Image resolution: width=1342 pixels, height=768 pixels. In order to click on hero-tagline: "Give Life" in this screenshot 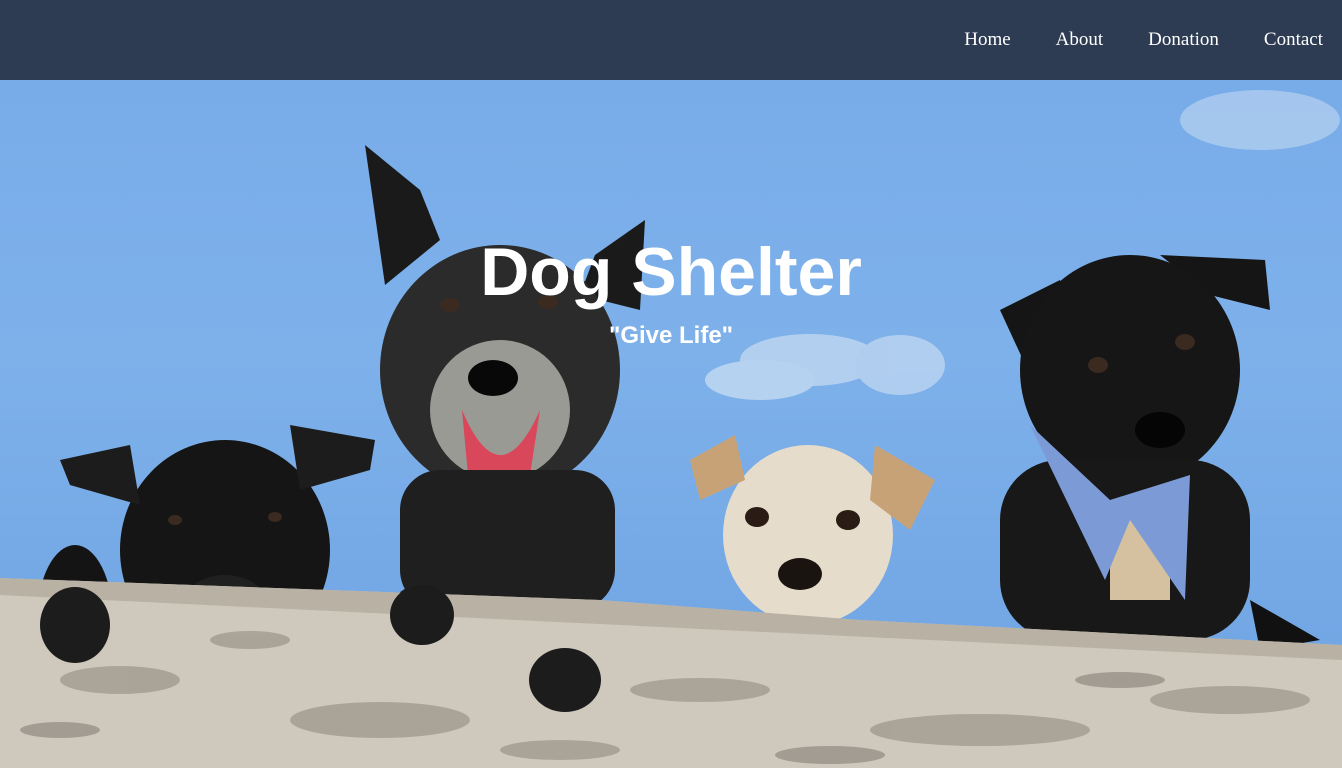, I will do `click(671, 335)`.